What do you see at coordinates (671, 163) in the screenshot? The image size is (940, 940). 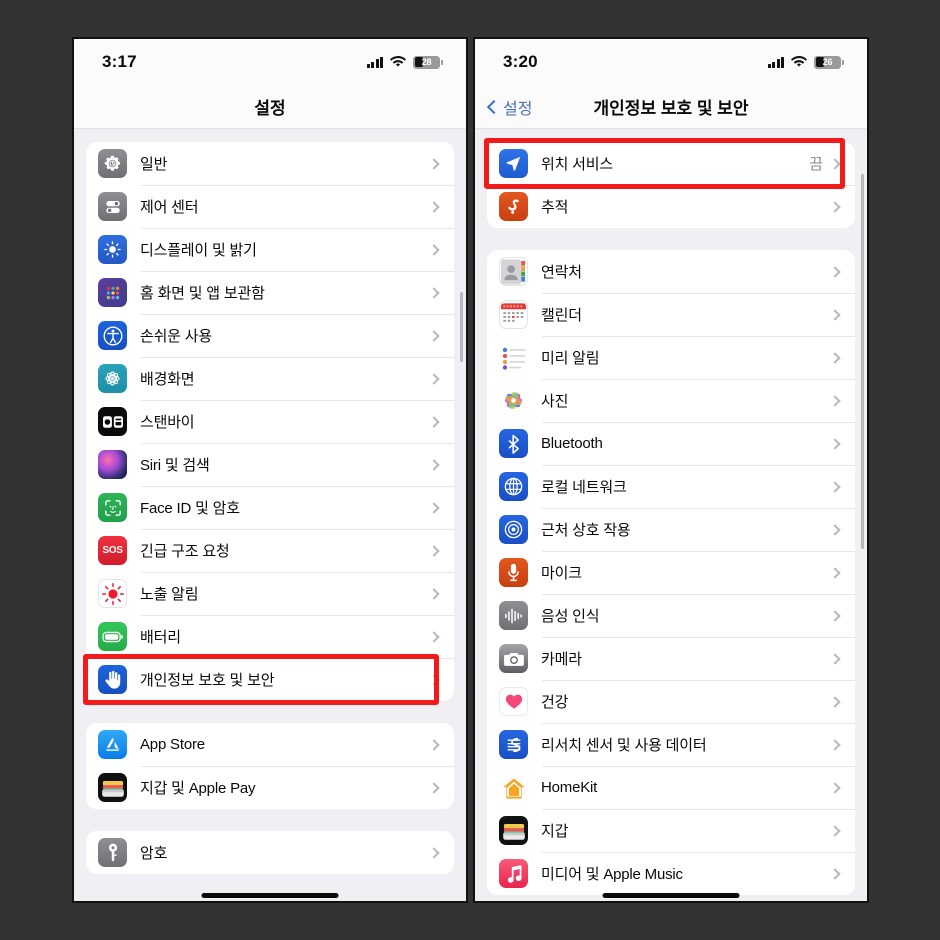 I see `list-row: 위치 서비스 끔` at bounding box center [671, 163].